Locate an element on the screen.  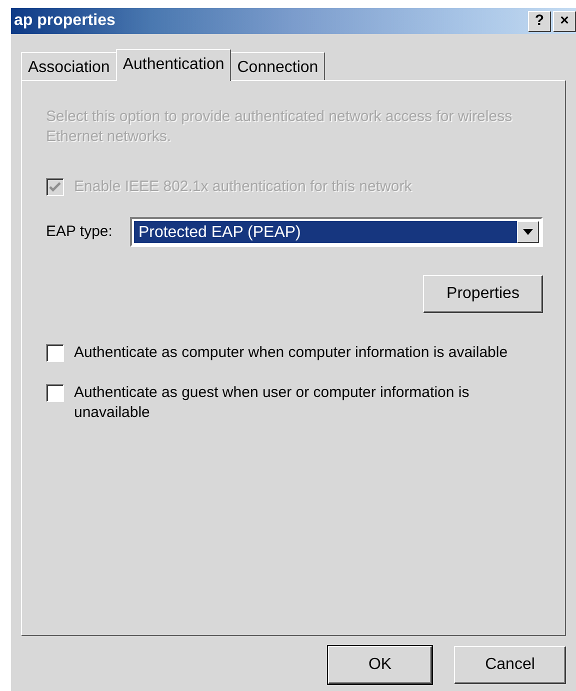
properties-button: Properties is located at coordinates (483, 294).